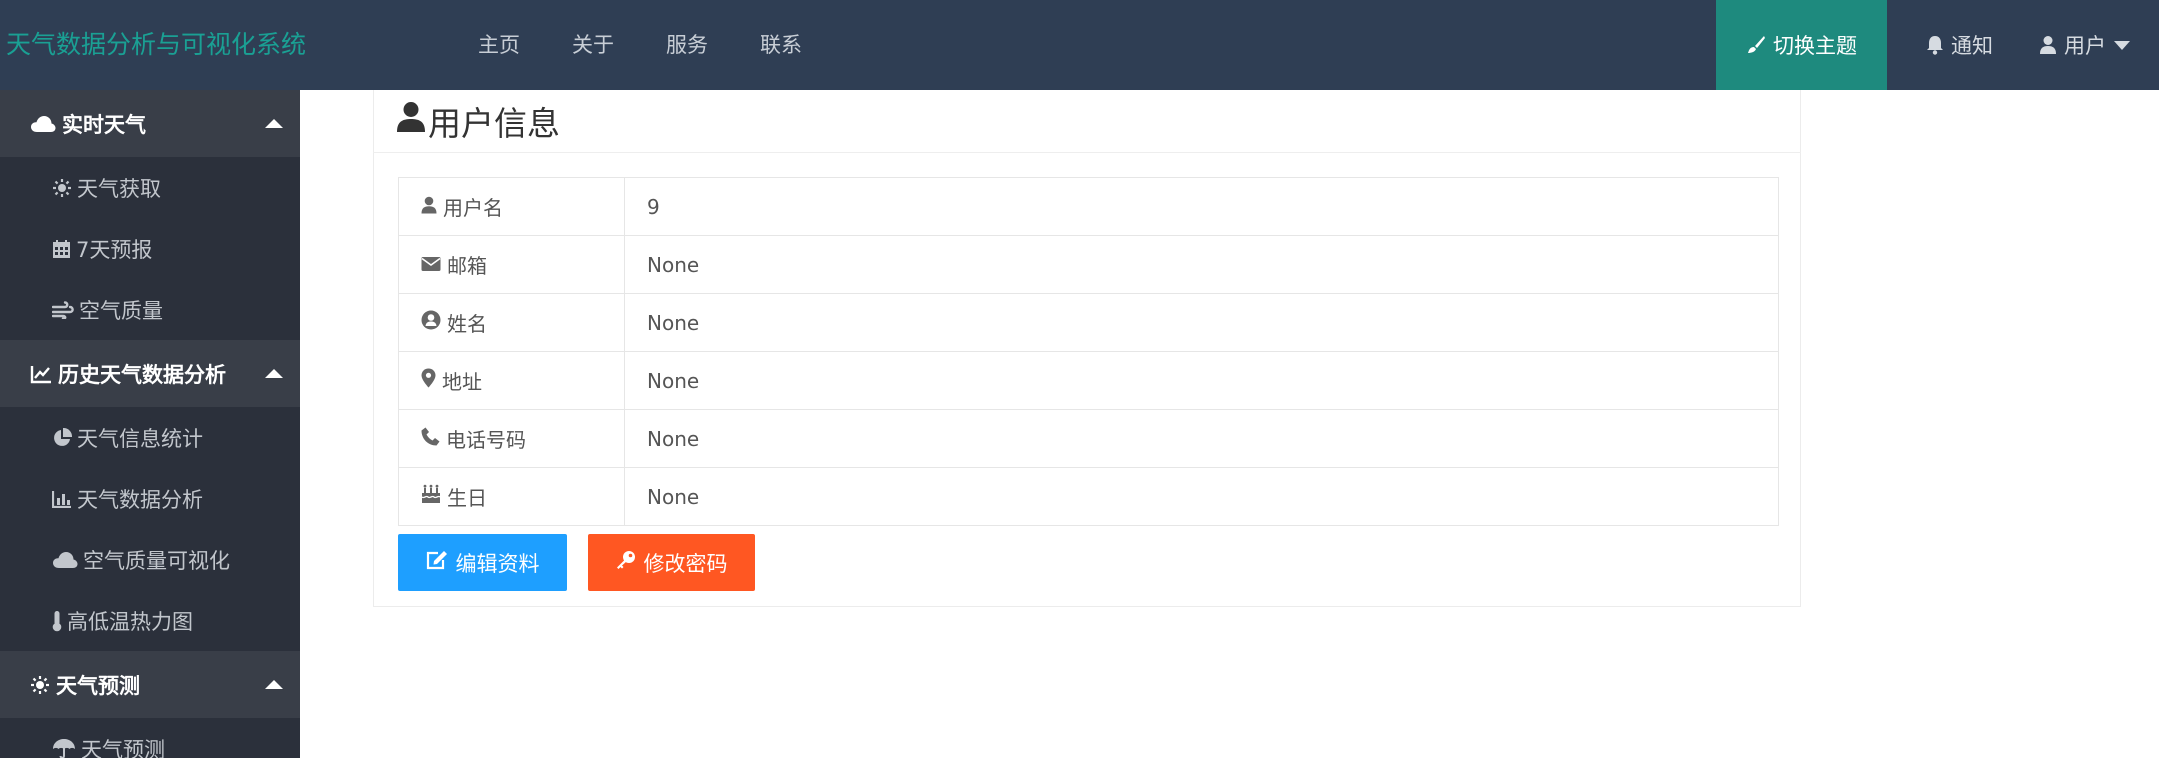  What do you see at coordinates (123, 747) in the screenshot?
I see `sidebar-item-label: 天气预测` at bounding box center [123, 747].